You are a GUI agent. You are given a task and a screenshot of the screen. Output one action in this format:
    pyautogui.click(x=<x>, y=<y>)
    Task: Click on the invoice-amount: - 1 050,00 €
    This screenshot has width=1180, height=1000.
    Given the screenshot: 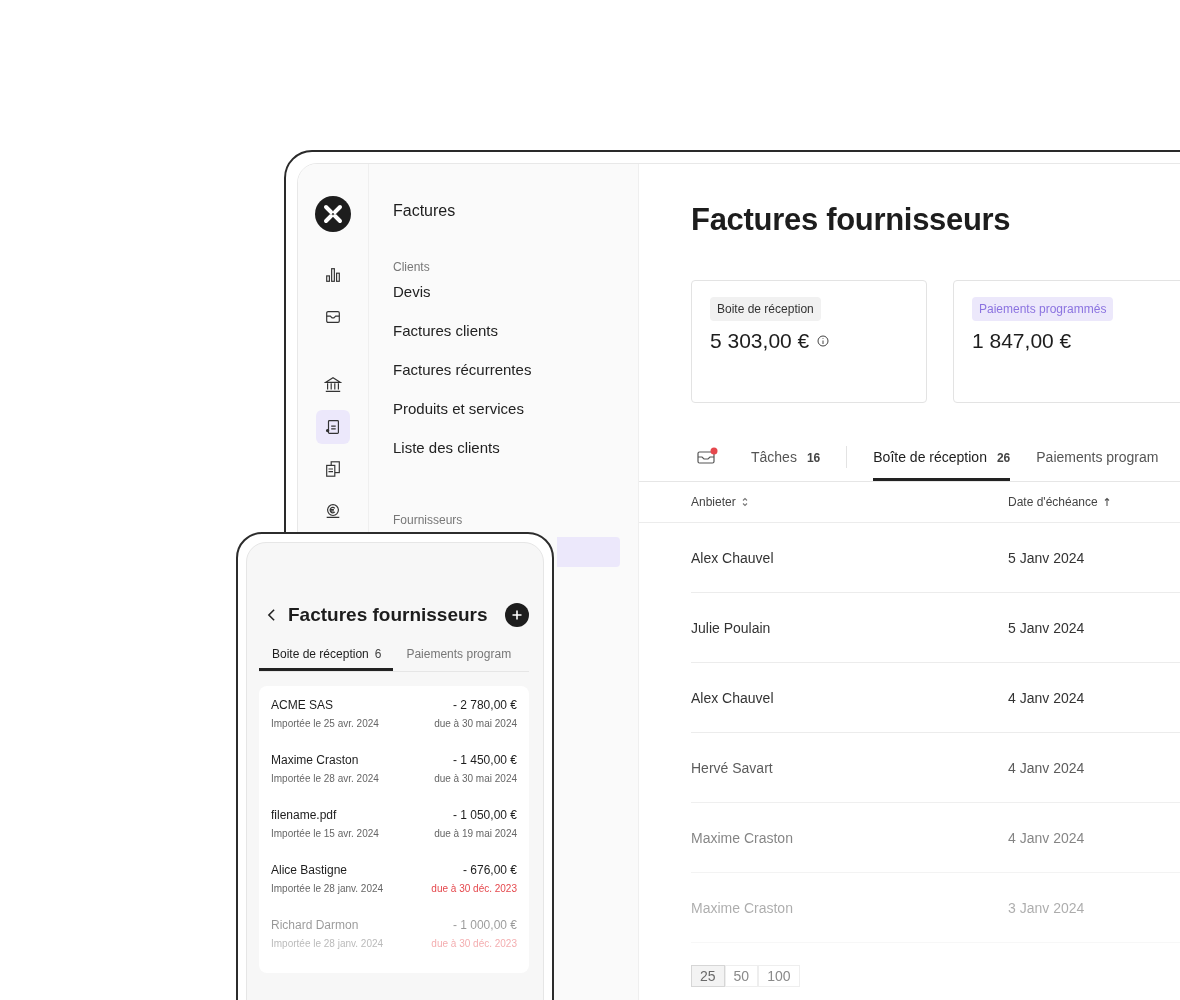 What is the action you would take?
    pyautogui.click(x=484, y=815)
    